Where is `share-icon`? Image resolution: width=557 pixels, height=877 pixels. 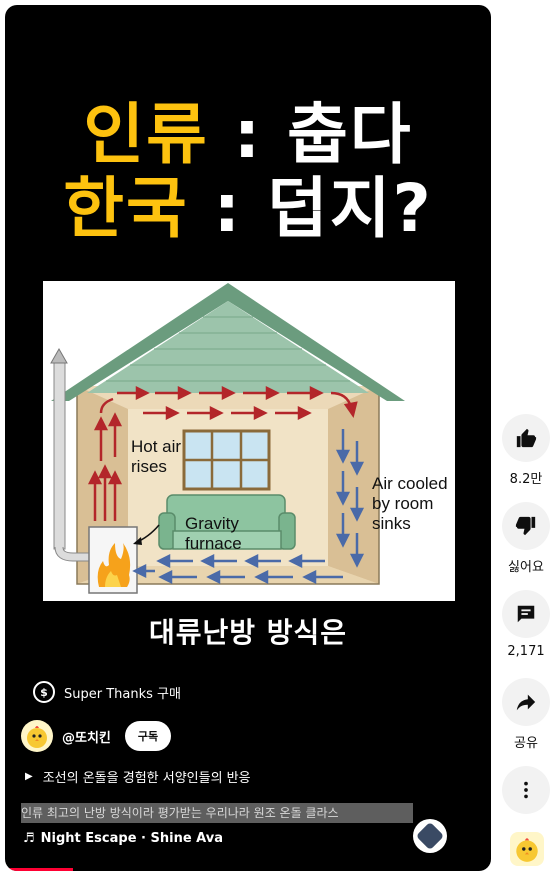
share-icon is located at coordinates (526, 702).